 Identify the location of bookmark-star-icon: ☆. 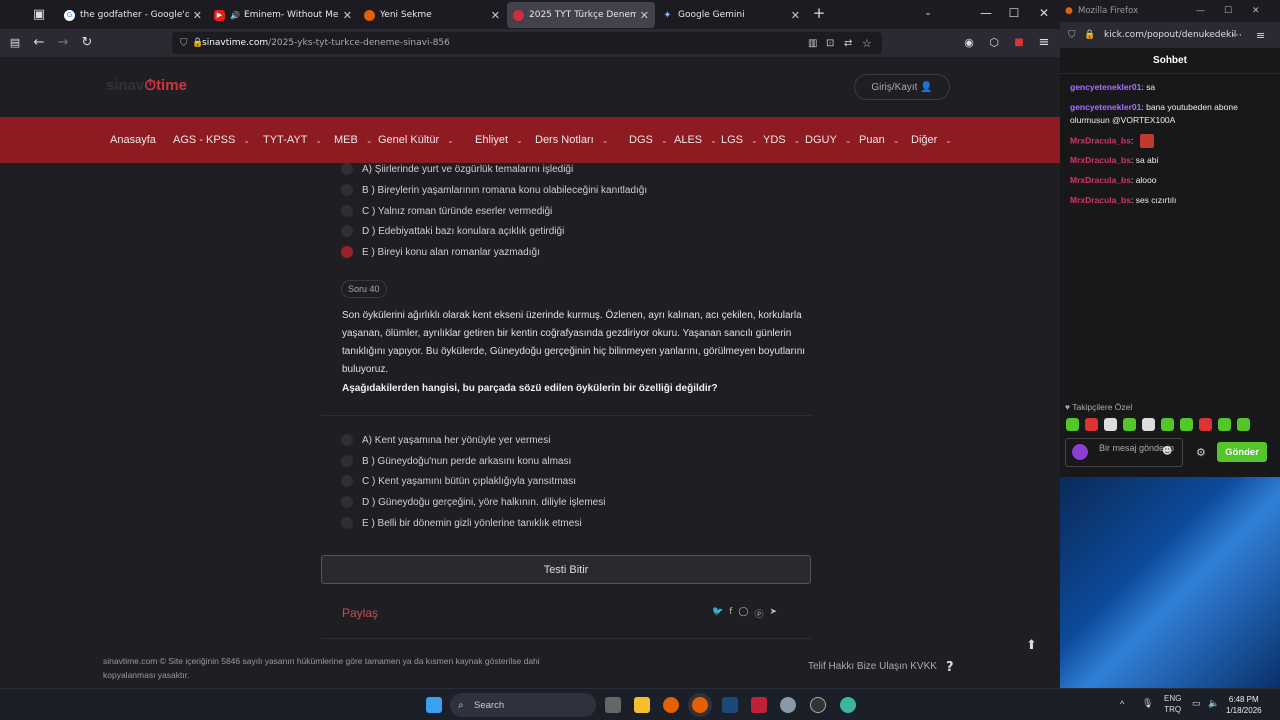
(867, 43).